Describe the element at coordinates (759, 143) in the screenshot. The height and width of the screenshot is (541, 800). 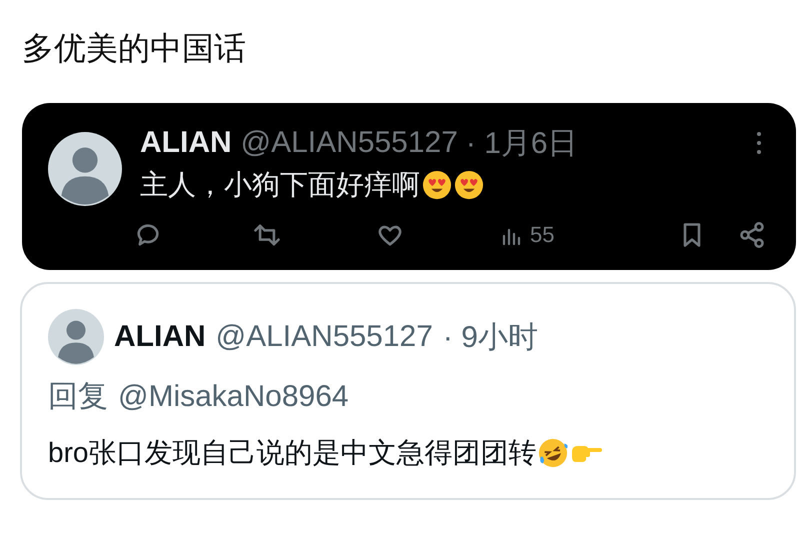
I see `more-icon` at that location.